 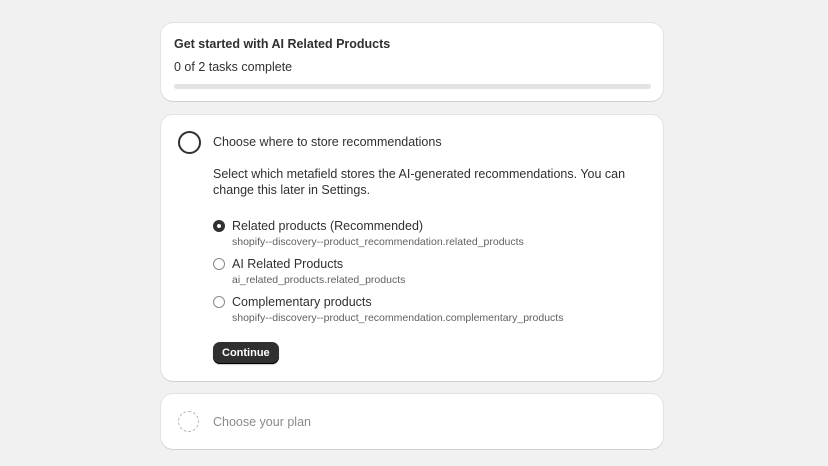 I want to click on setup-title: Get started with AI Related Products, so click(x=282, y=44).